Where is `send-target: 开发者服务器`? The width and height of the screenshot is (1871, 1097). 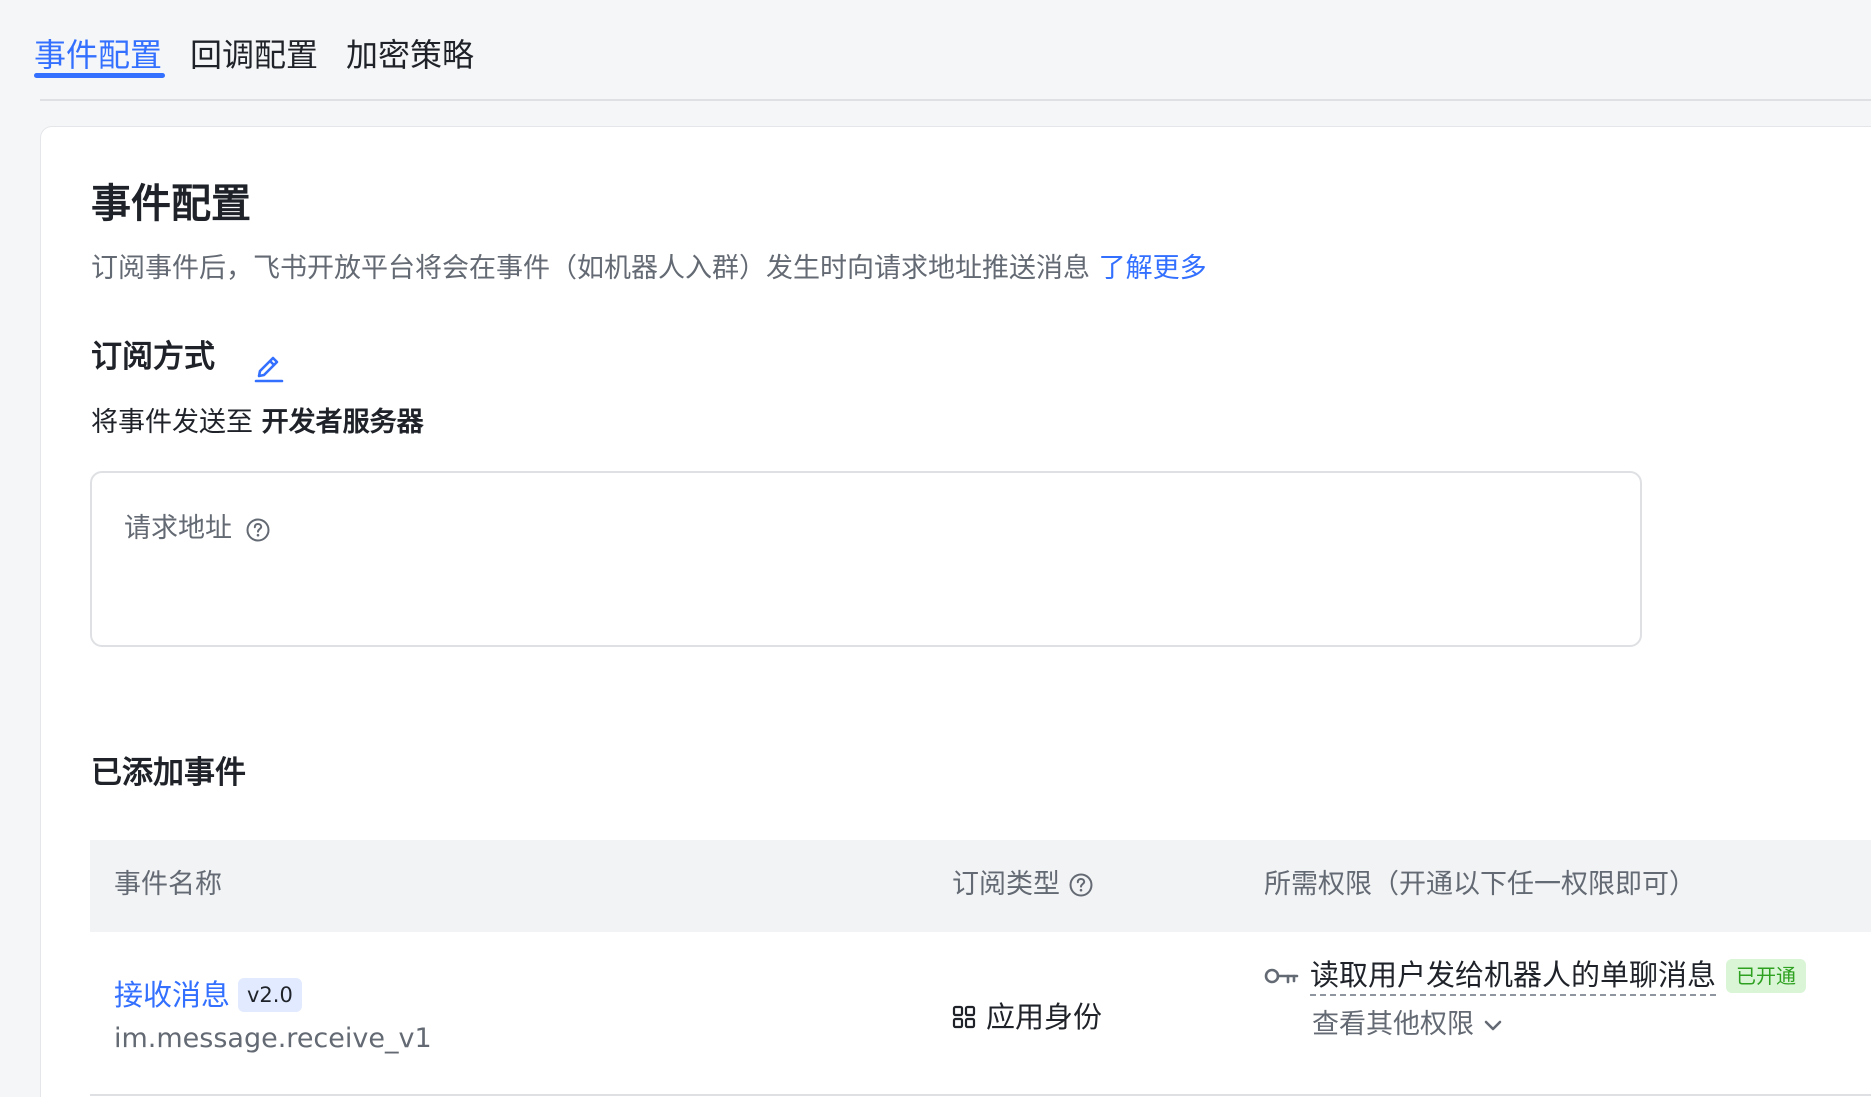
send-target: 开发者服务器 is located at coordinates (342, 422).